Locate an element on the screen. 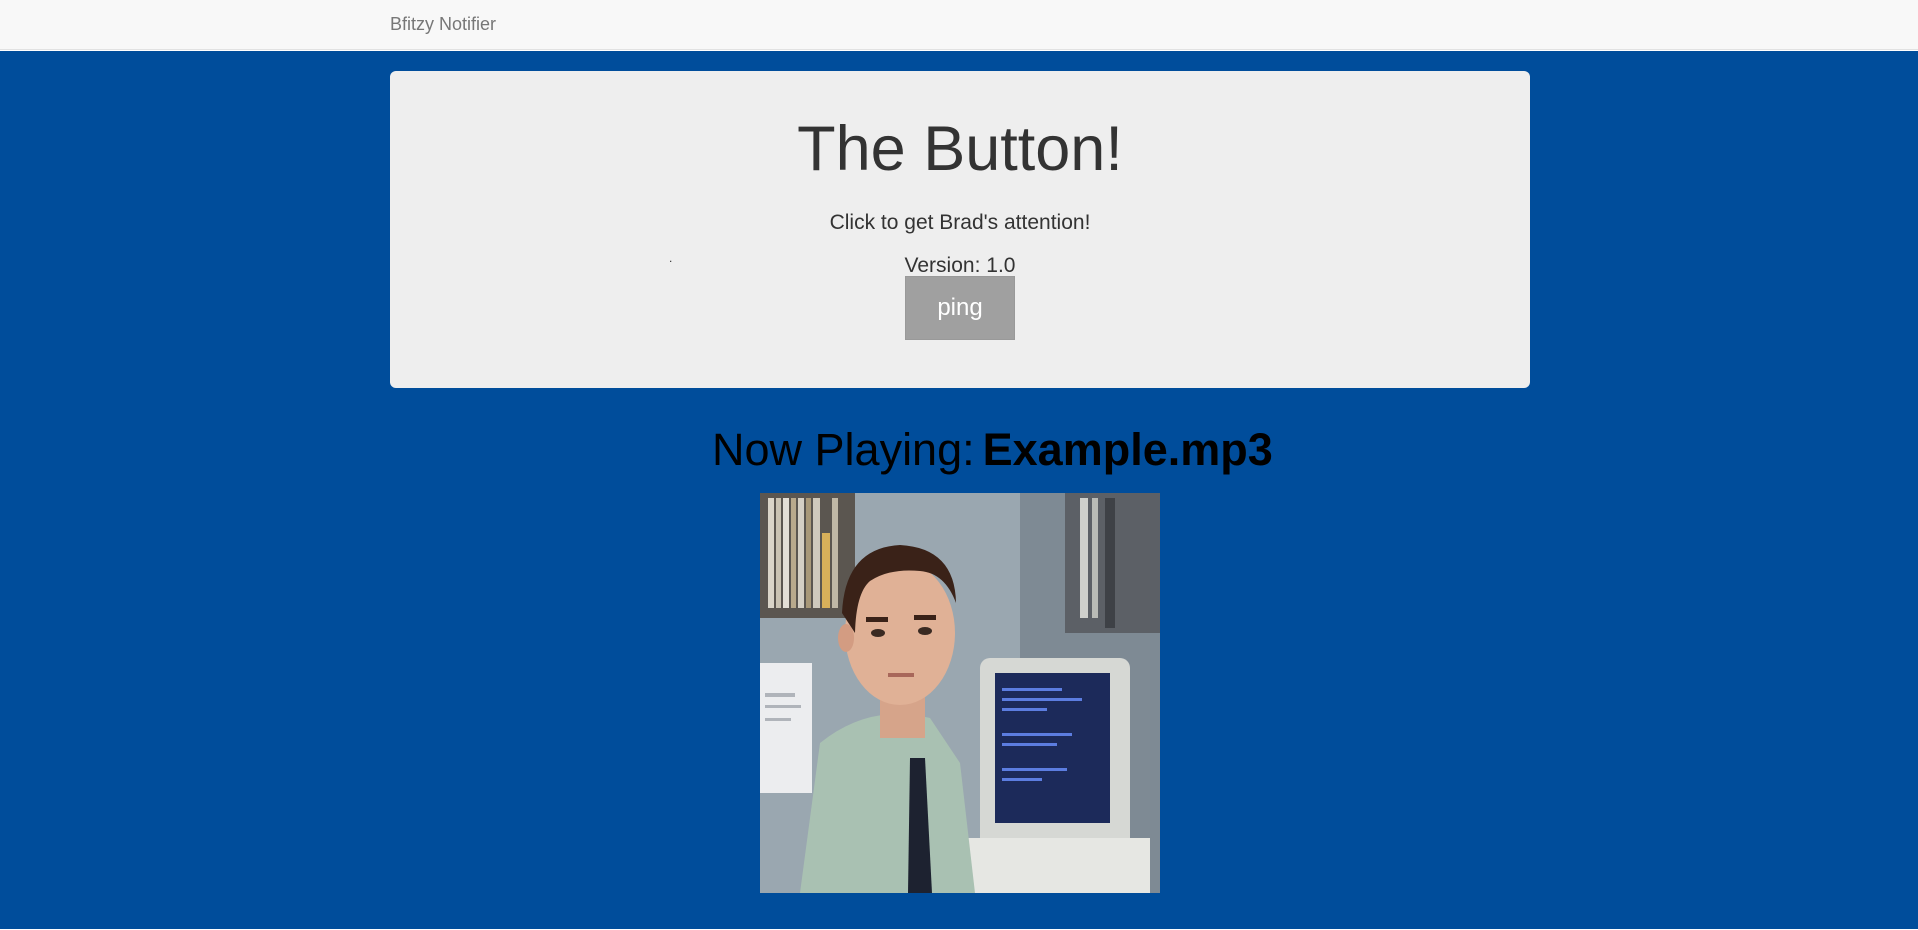  now-playing-file: Example.mp3 is located at coordinates (1127, 449).